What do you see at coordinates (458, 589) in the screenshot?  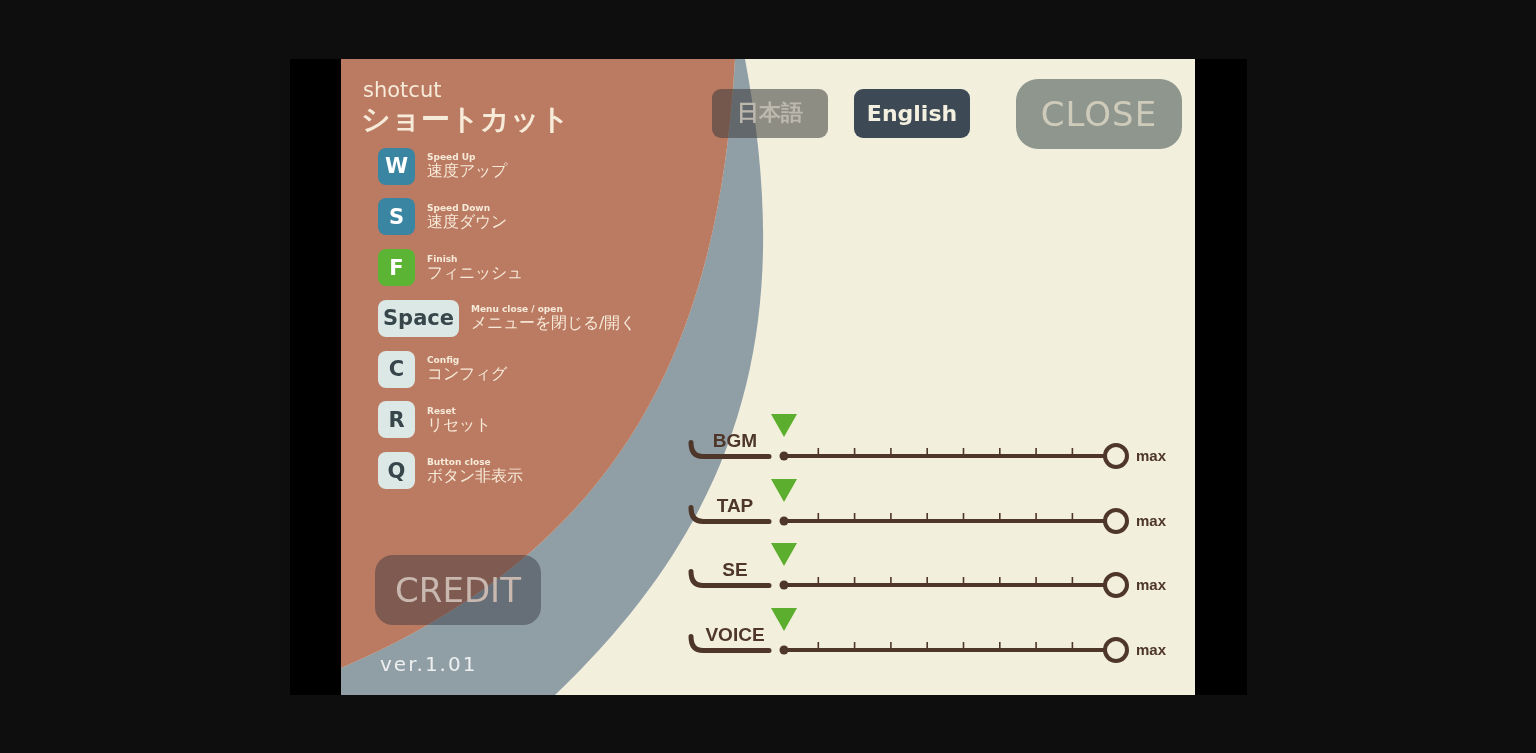 I see `credit-button: CREDIT` at bounding box center [458, 589].